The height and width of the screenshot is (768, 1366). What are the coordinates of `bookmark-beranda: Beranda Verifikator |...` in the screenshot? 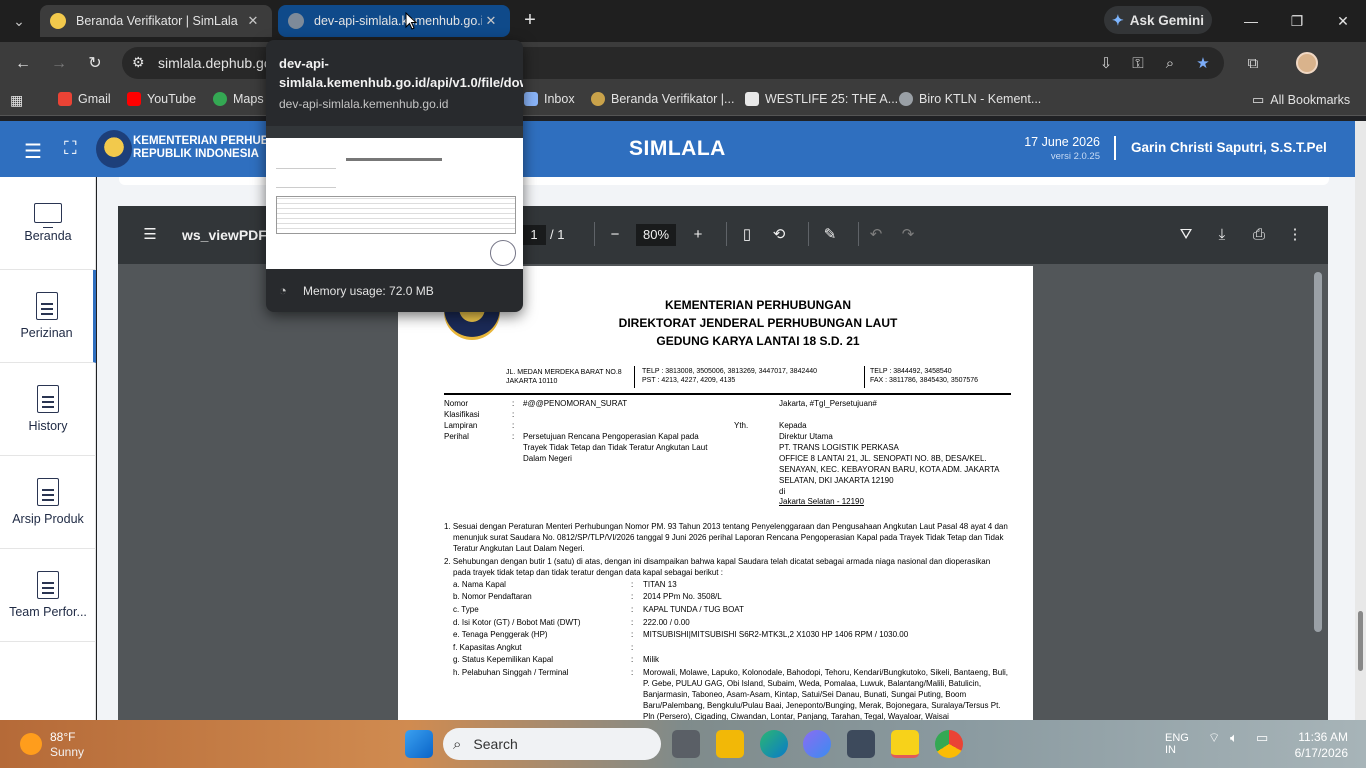 It's located at (662, 99).